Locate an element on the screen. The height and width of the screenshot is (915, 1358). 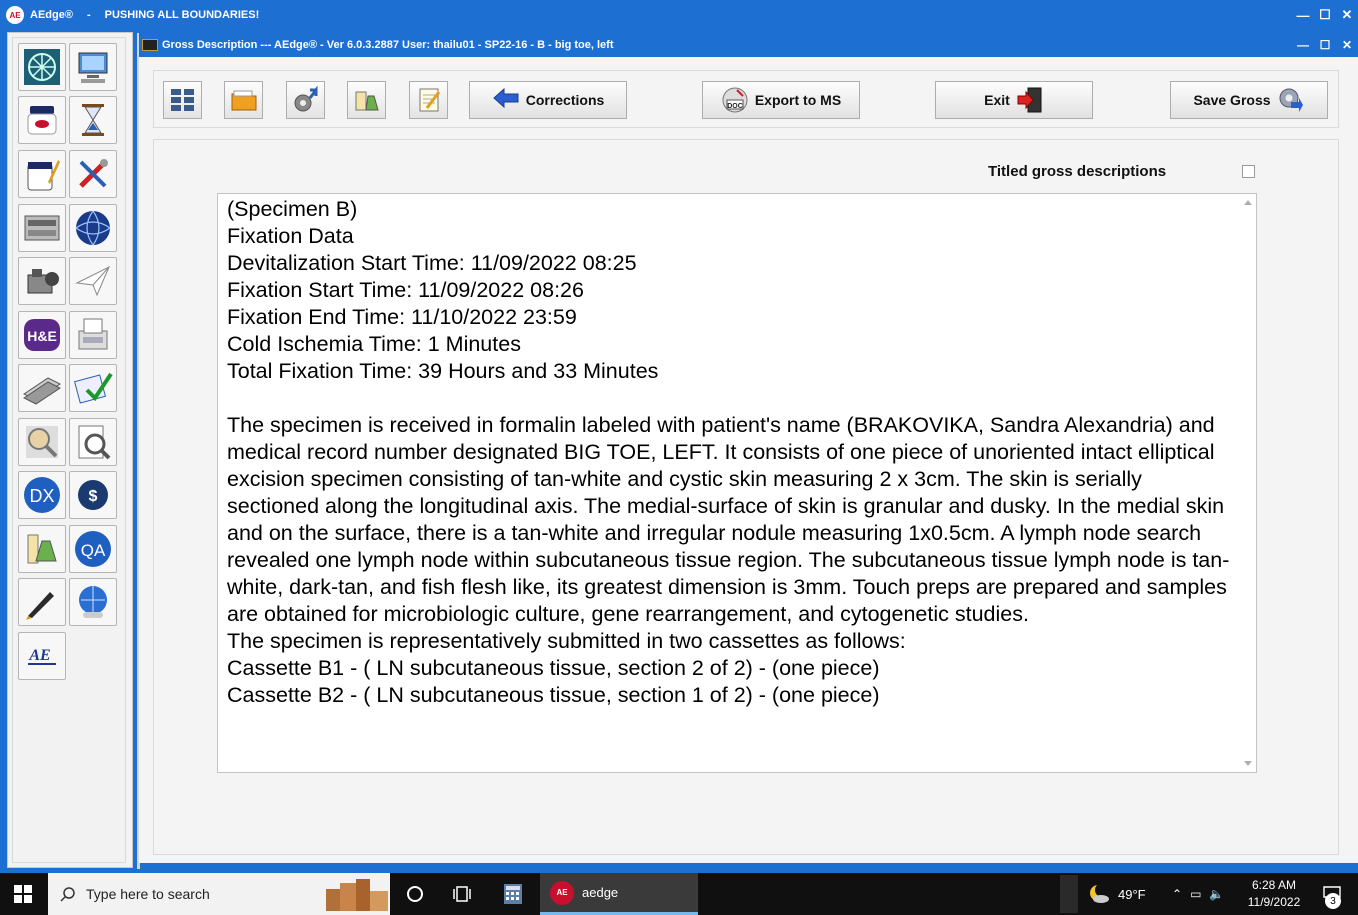
child-maximize-button: ☐ is located at coordinates (1325, 45).